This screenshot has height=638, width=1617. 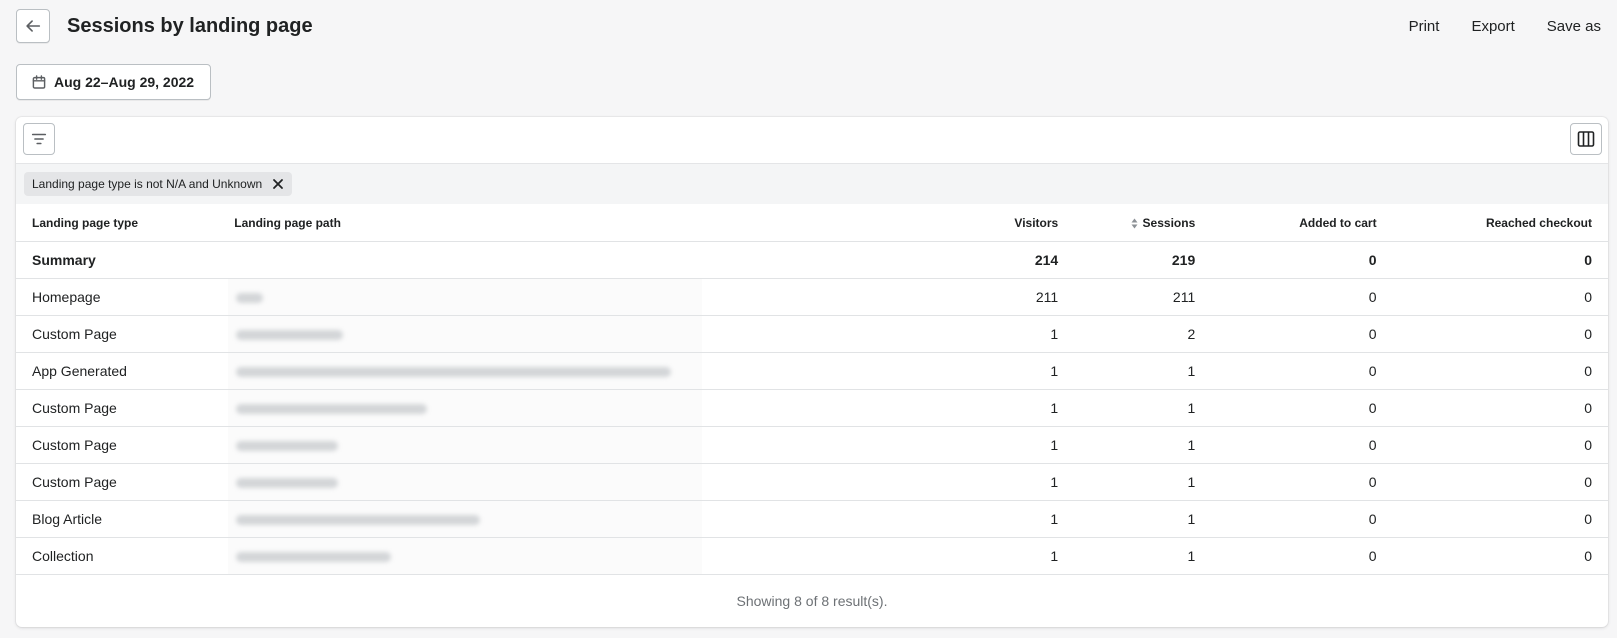 I want to click on close-icon, so click(x=278, y=184).